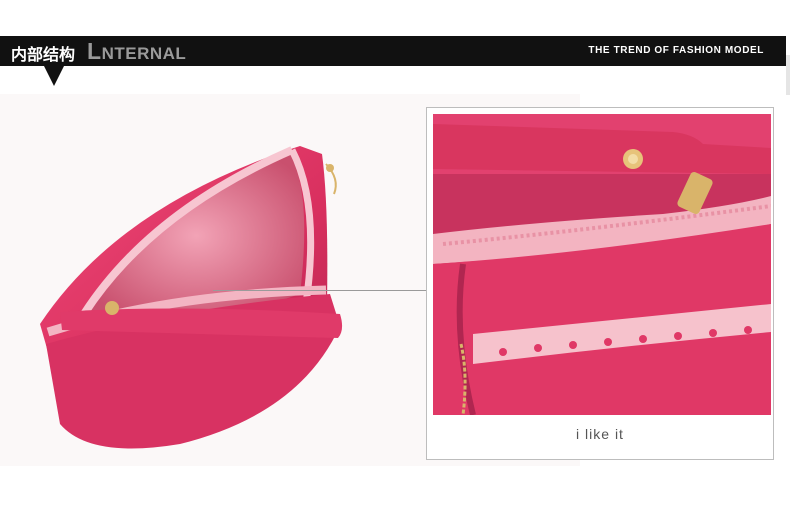 The height and width of the screenshot is (508, 790). Describe the element at coordinates (43, 54) in the screenshot. I see `section-title-chinese: 内部结构` at that location.